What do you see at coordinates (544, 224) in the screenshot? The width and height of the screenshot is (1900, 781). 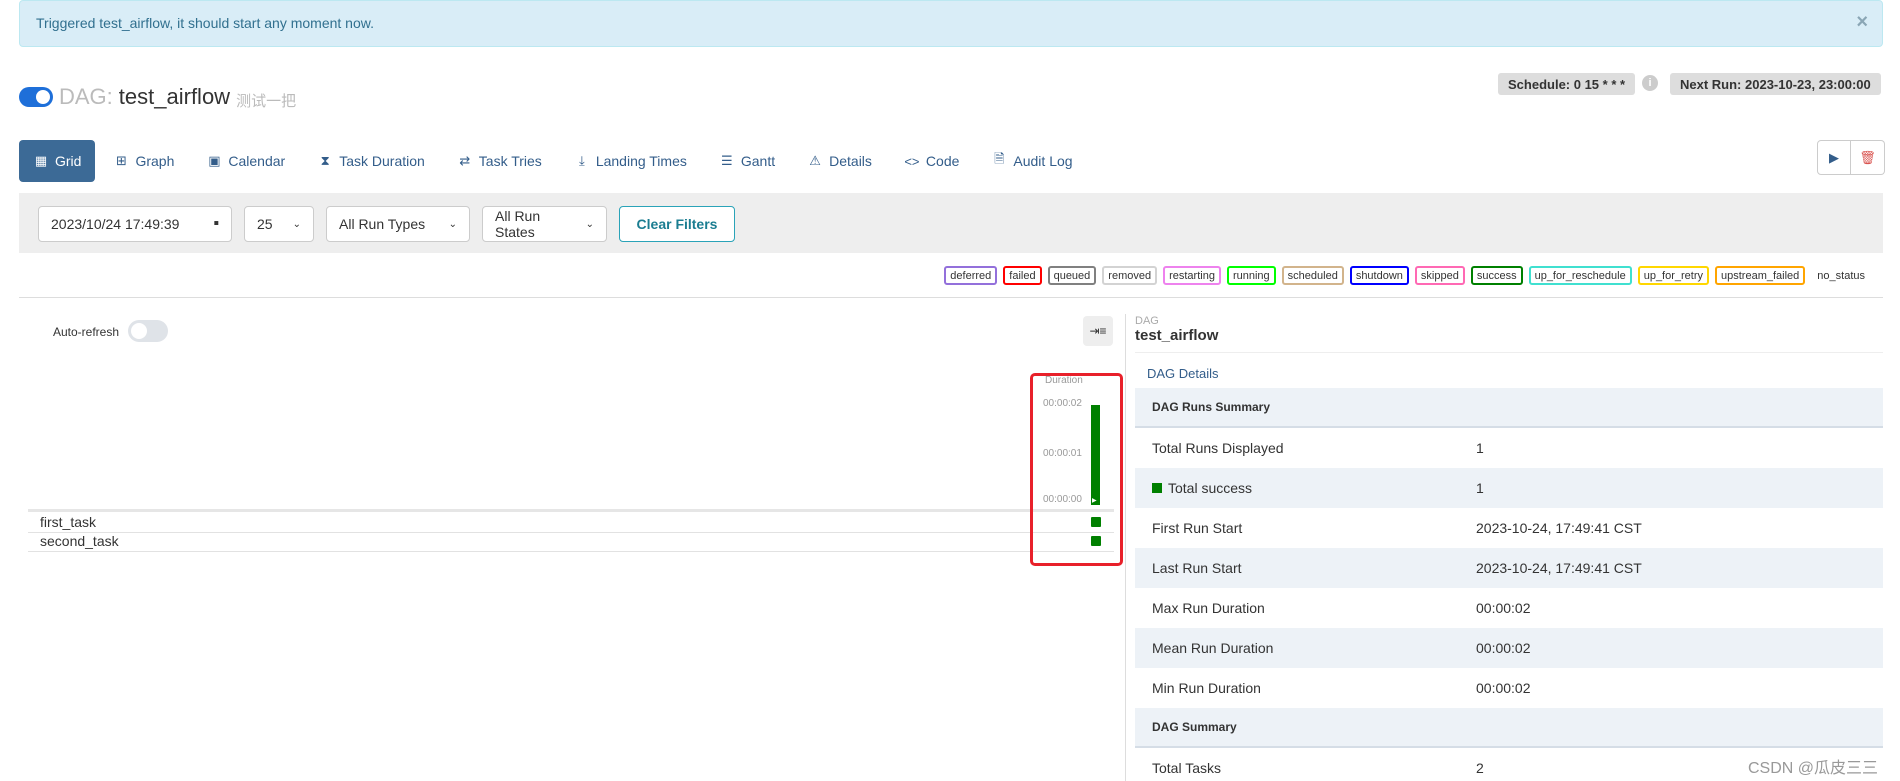 I see `run-state-select: All Run States ⌄` at bounding box center [544, 224].